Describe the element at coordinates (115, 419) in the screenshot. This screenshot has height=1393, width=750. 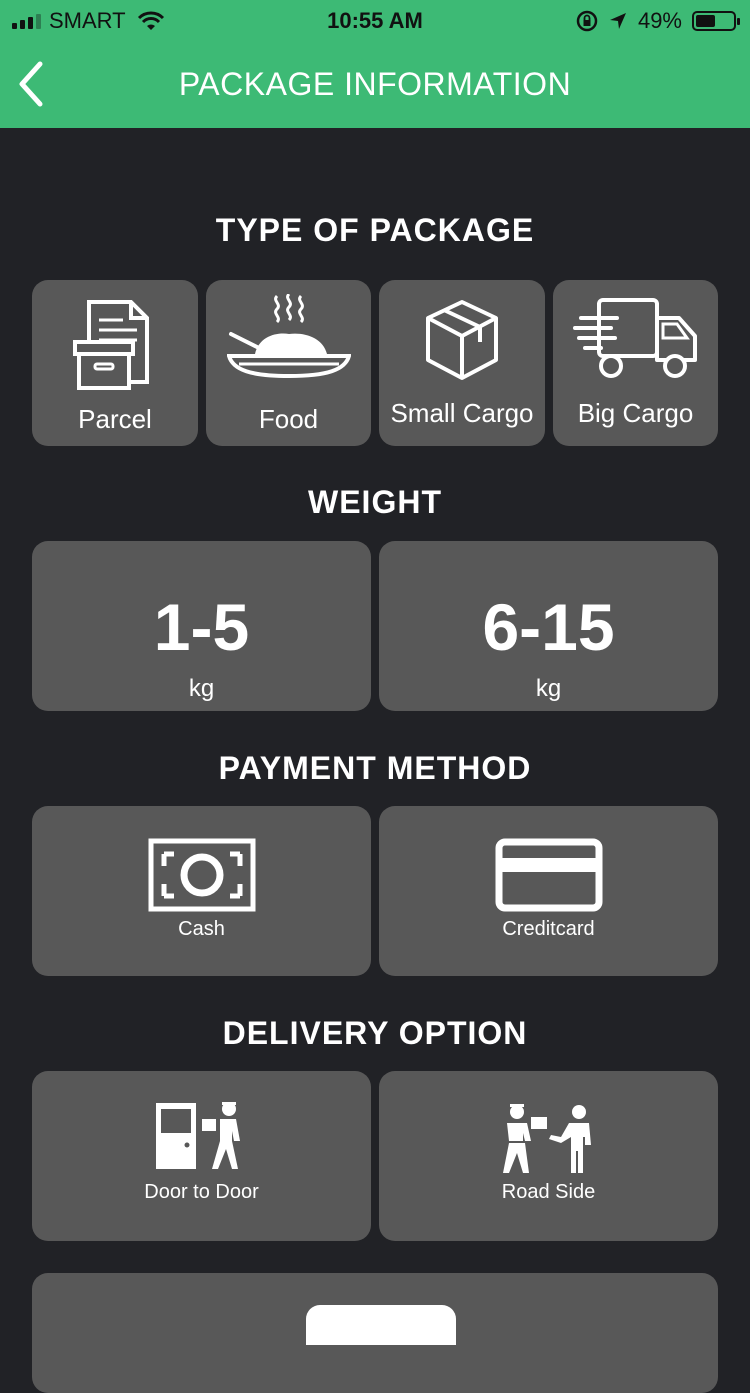
I see `package-option-label: Parcel` at that location.